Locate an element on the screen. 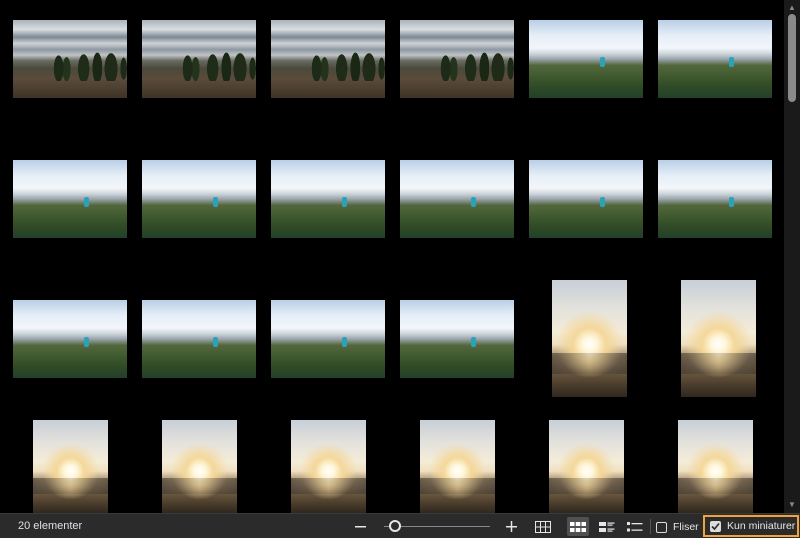 The image size is (800, 538). details-view-icon is located at coordinates (635, 526).